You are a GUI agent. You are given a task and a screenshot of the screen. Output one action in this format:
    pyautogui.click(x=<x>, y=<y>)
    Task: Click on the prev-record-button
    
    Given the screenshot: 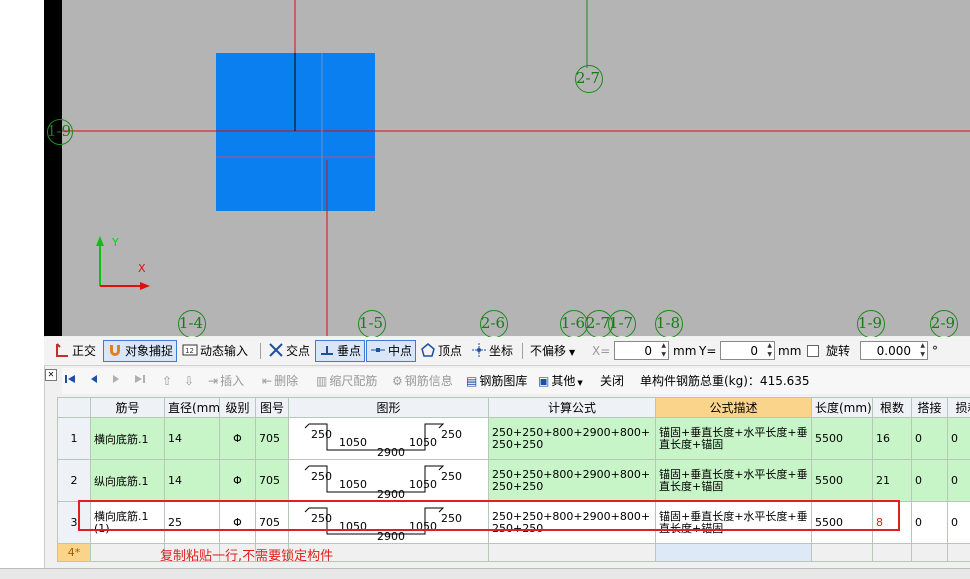 What is the action you would take?
    pyautogui.click(x=94, y=381)
    